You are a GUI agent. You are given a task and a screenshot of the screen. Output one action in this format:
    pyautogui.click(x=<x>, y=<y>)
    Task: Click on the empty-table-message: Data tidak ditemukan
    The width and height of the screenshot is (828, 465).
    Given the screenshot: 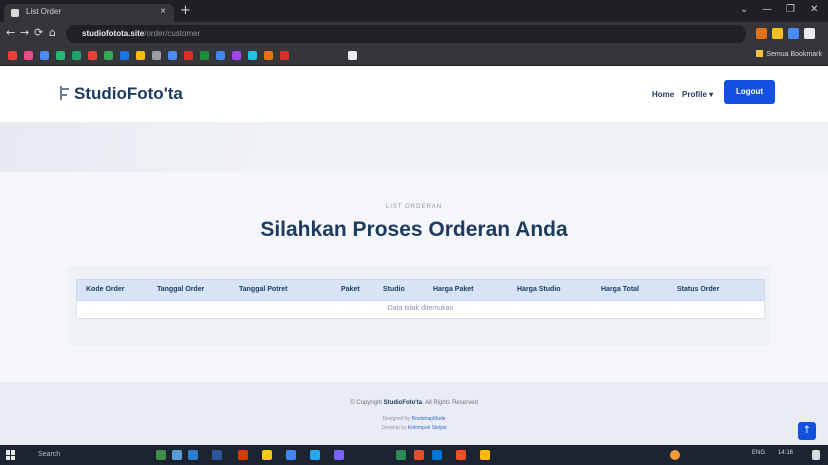 What is the action you would take?
    pyautogui.click(x=420, y=308)
    